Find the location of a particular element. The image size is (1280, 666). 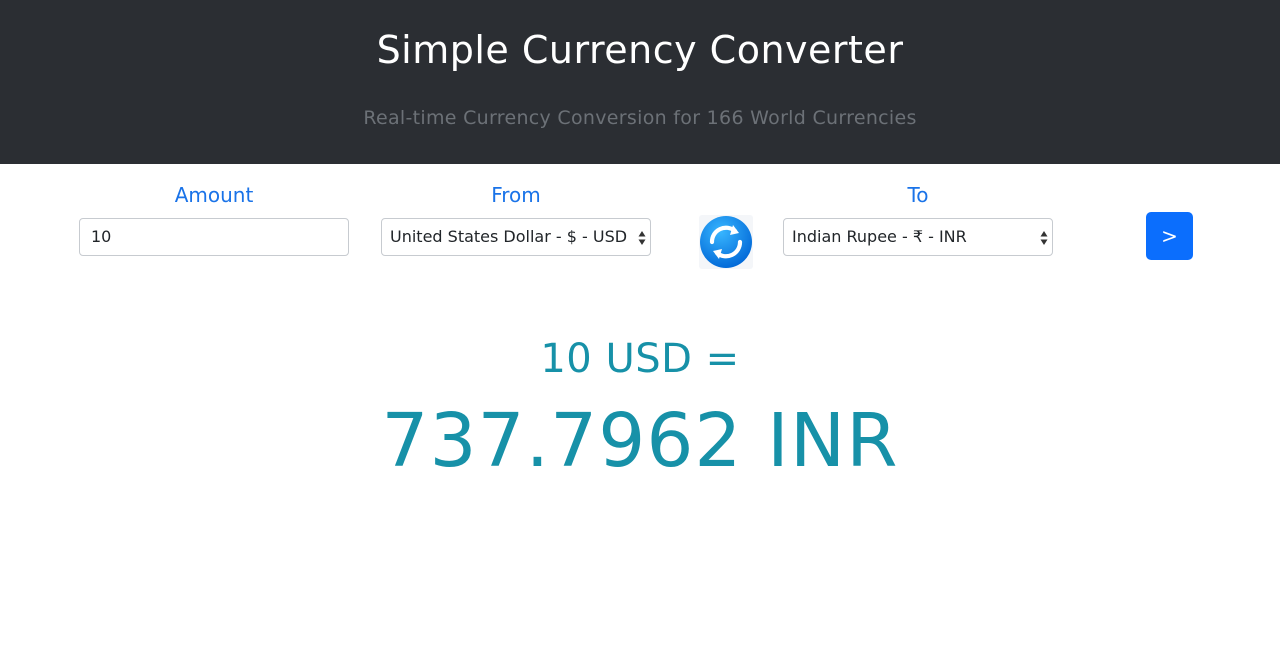

result-source-amount: 10 USD = is located at coordinates (640, 359).